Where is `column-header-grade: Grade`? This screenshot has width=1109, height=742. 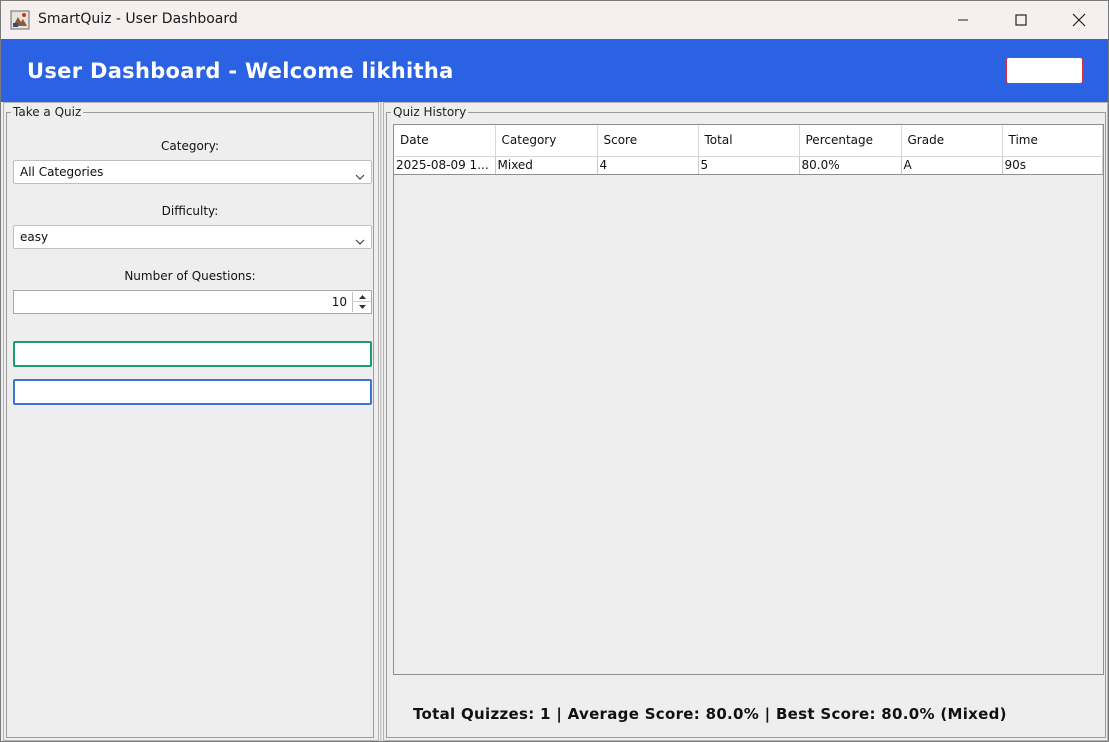
column-header-grade: Grade is located at coordinates (952, 141).